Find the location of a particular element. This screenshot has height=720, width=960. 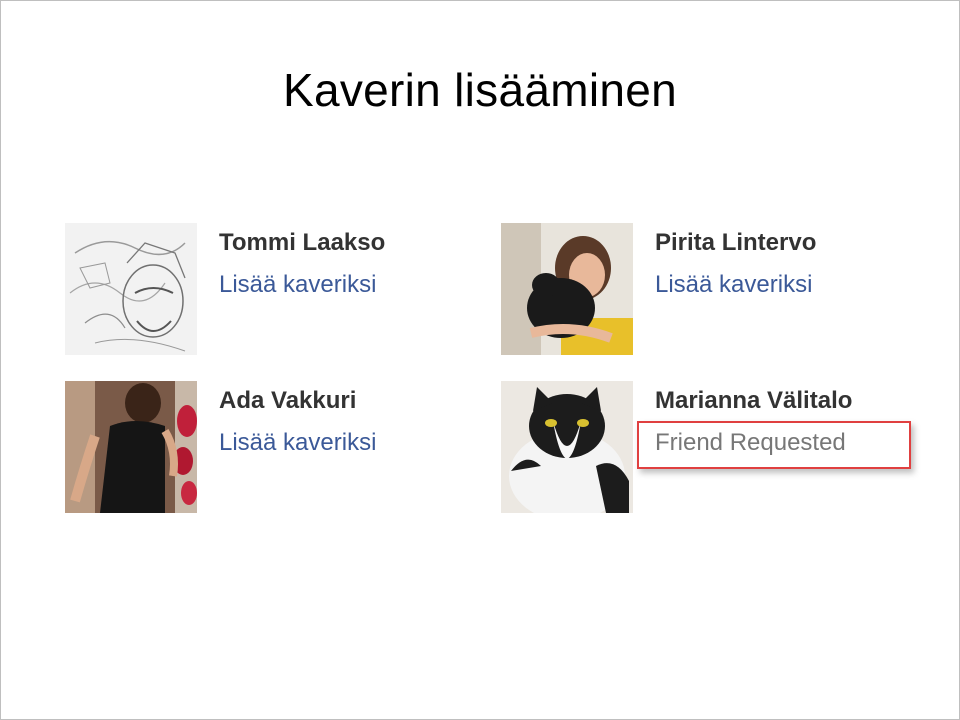

person-name: Pirita Lintervo is located at coordinates (735, 243).